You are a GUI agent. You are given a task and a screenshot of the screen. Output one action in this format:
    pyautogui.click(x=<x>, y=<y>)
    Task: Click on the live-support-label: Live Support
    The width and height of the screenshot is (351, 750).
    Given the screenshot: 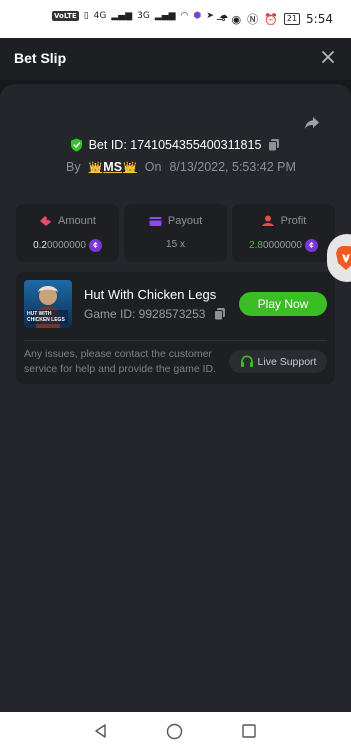 What is the action you would take?
    pyautogui.click(x=287, y=361)
    